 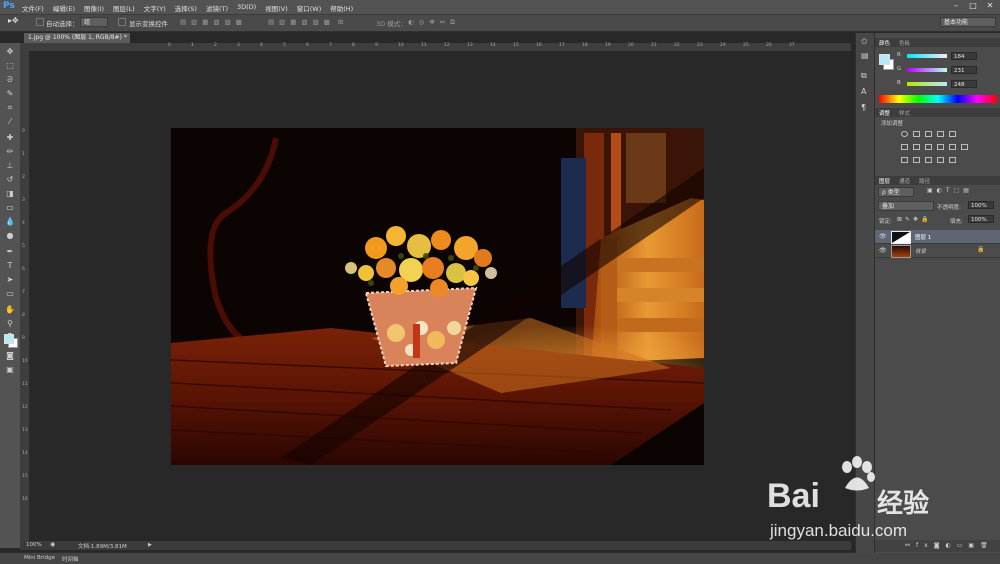 What do you see at coordinates (928, 147) in the screenshot?
I see `black-white-icon` at bounding box center [928, 147].